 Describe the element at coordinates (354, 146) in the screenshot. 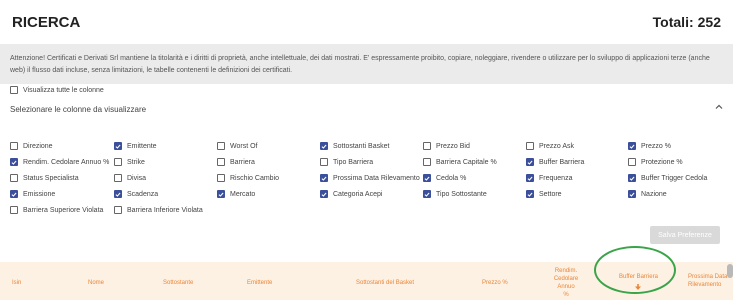

I see `column-option-checkbox: Sottostanti Basket` at that location.